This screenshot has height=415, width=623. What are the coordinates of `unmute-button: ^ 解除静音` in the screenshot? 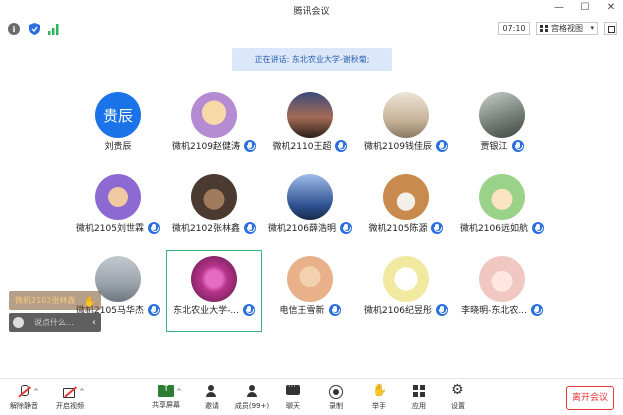 It's located at (24, 400).